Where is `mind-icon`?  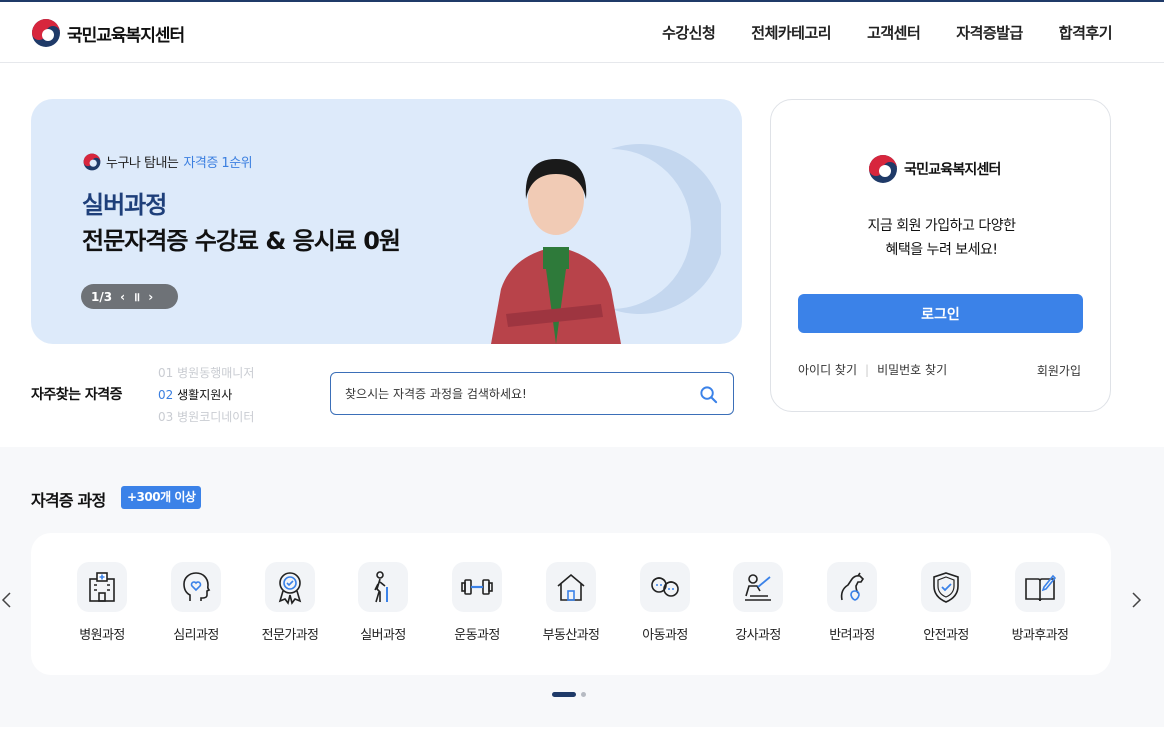 mind-icon is located at coordinates (197, 586).